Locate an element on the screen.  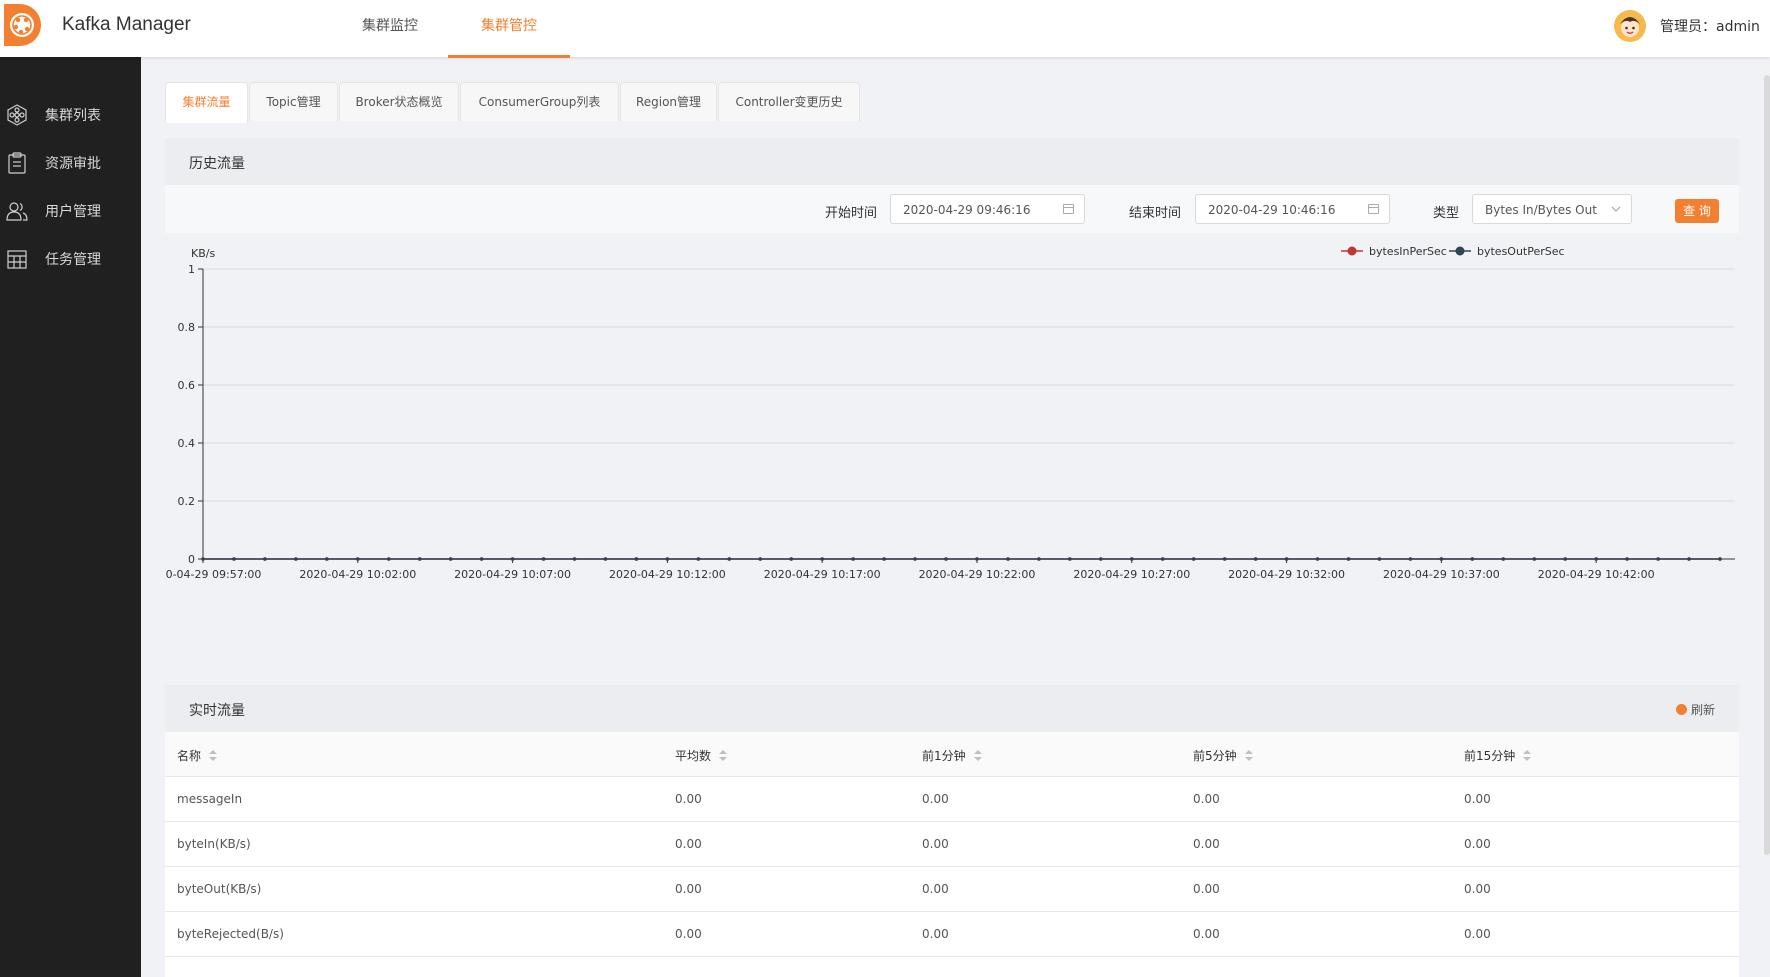
column-header-avg: 平均数 is located at coordinates (701, 755).